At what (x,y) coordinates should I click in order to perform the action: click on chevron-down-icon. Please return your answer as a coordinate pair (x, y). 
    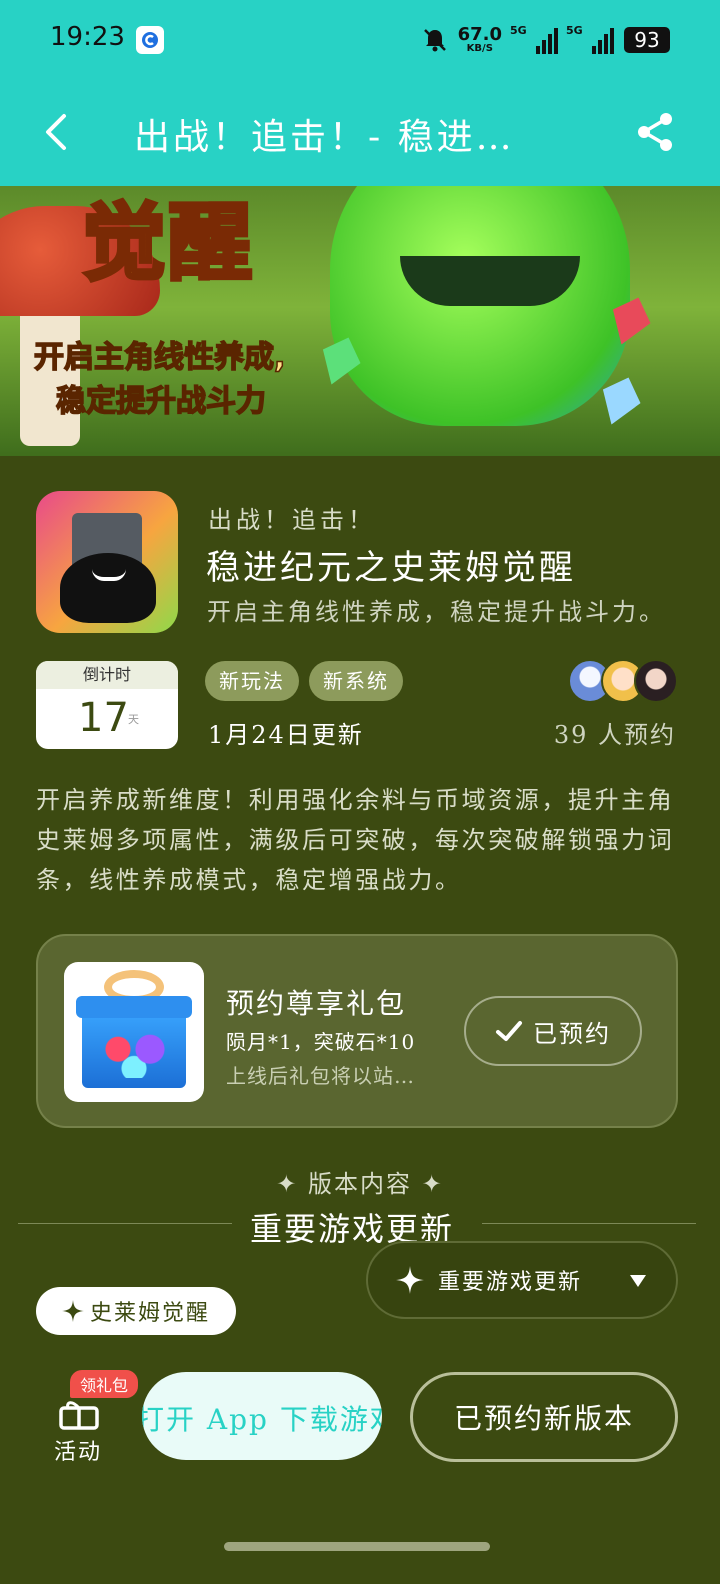
    Looking at the image, I should click on (638, 1281).